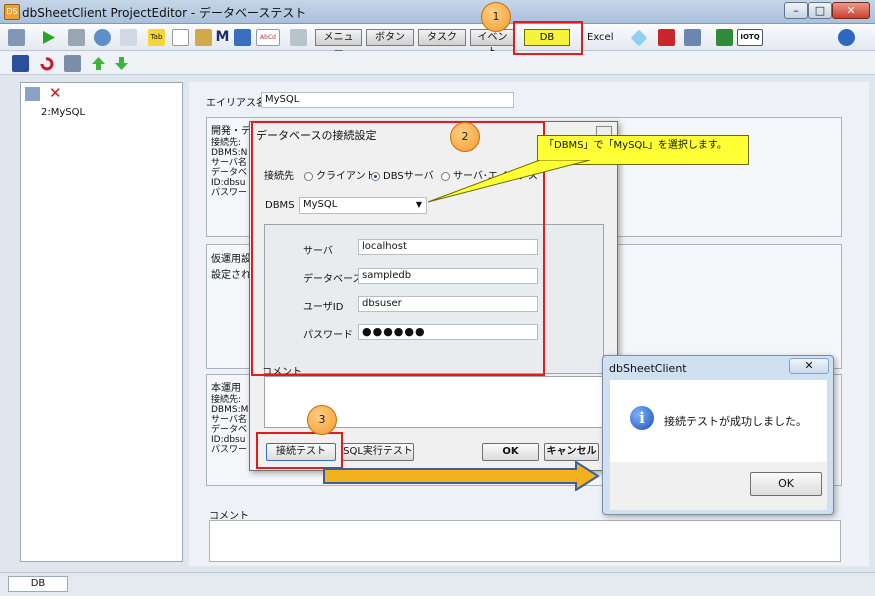 This screenshot has width=875, height=596. What do you see at coordinates (437, 63) in the screenshot?
I see `secondary-toolbar` at bounding box center [437, 63].